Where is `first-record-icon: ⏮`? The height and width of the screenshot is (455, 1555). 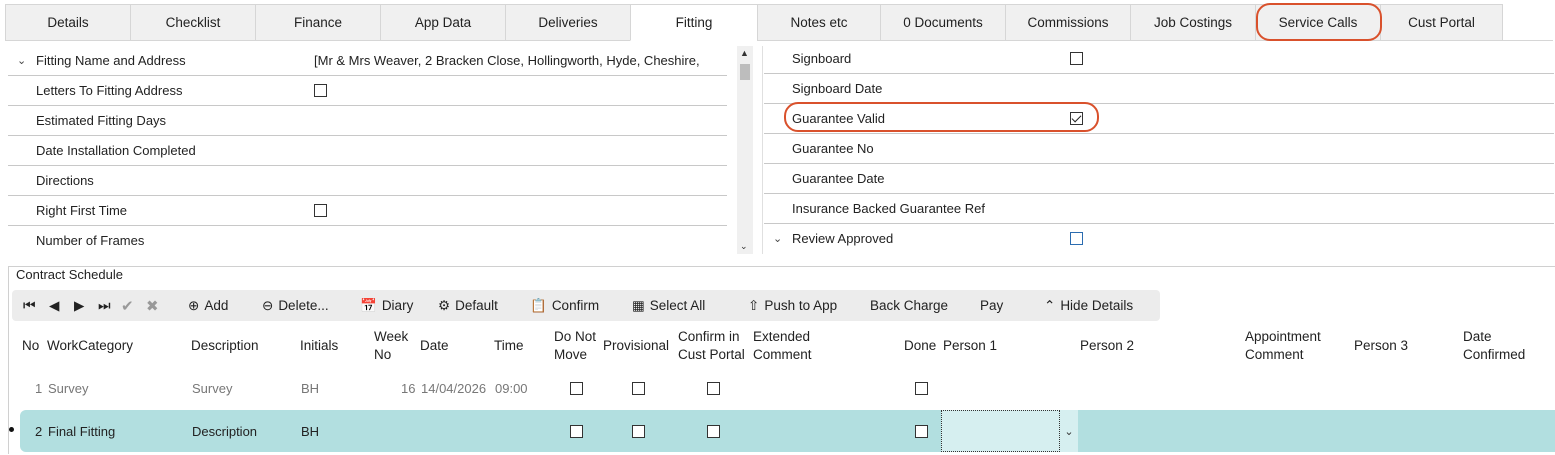 first-record-icon: ⏮ is located at coordinates (29, 305).